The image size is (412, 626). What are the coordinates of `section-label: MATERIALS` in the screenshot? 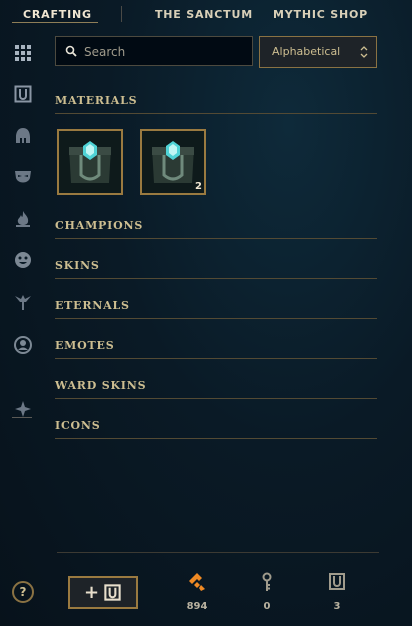 It's located at (96, 100).